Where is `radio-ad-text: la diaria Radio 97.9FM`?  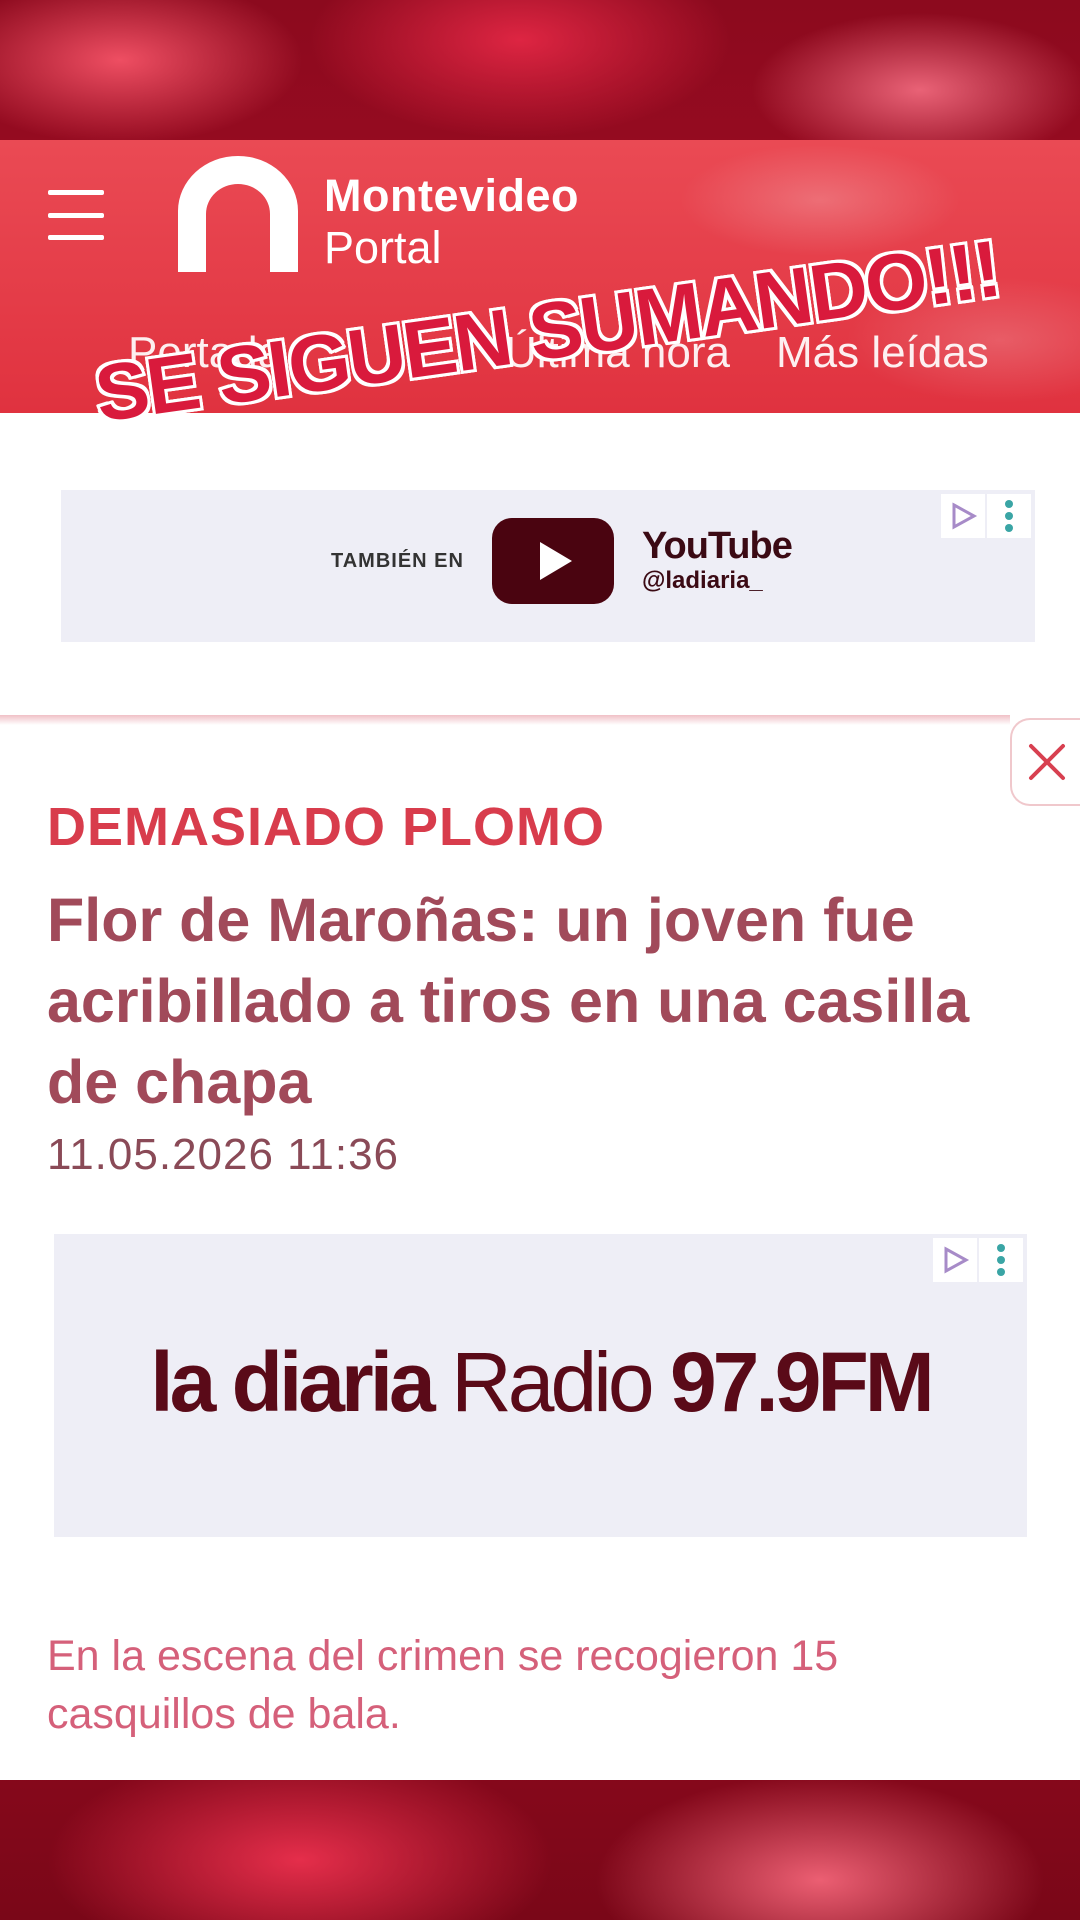
radio-ad-text: la diaria Radio 97.9FM is located at coordinates (540, 1382).